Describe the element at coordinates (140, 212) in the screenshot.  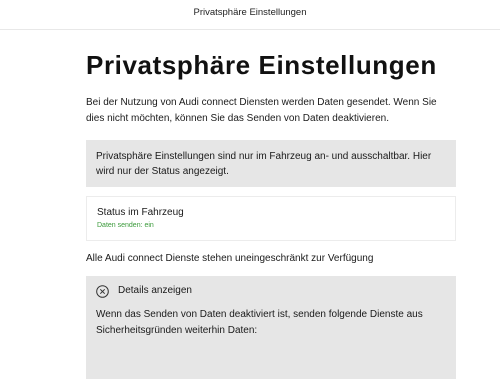
I see `status-label: Status im Fahrzeug` at that location.